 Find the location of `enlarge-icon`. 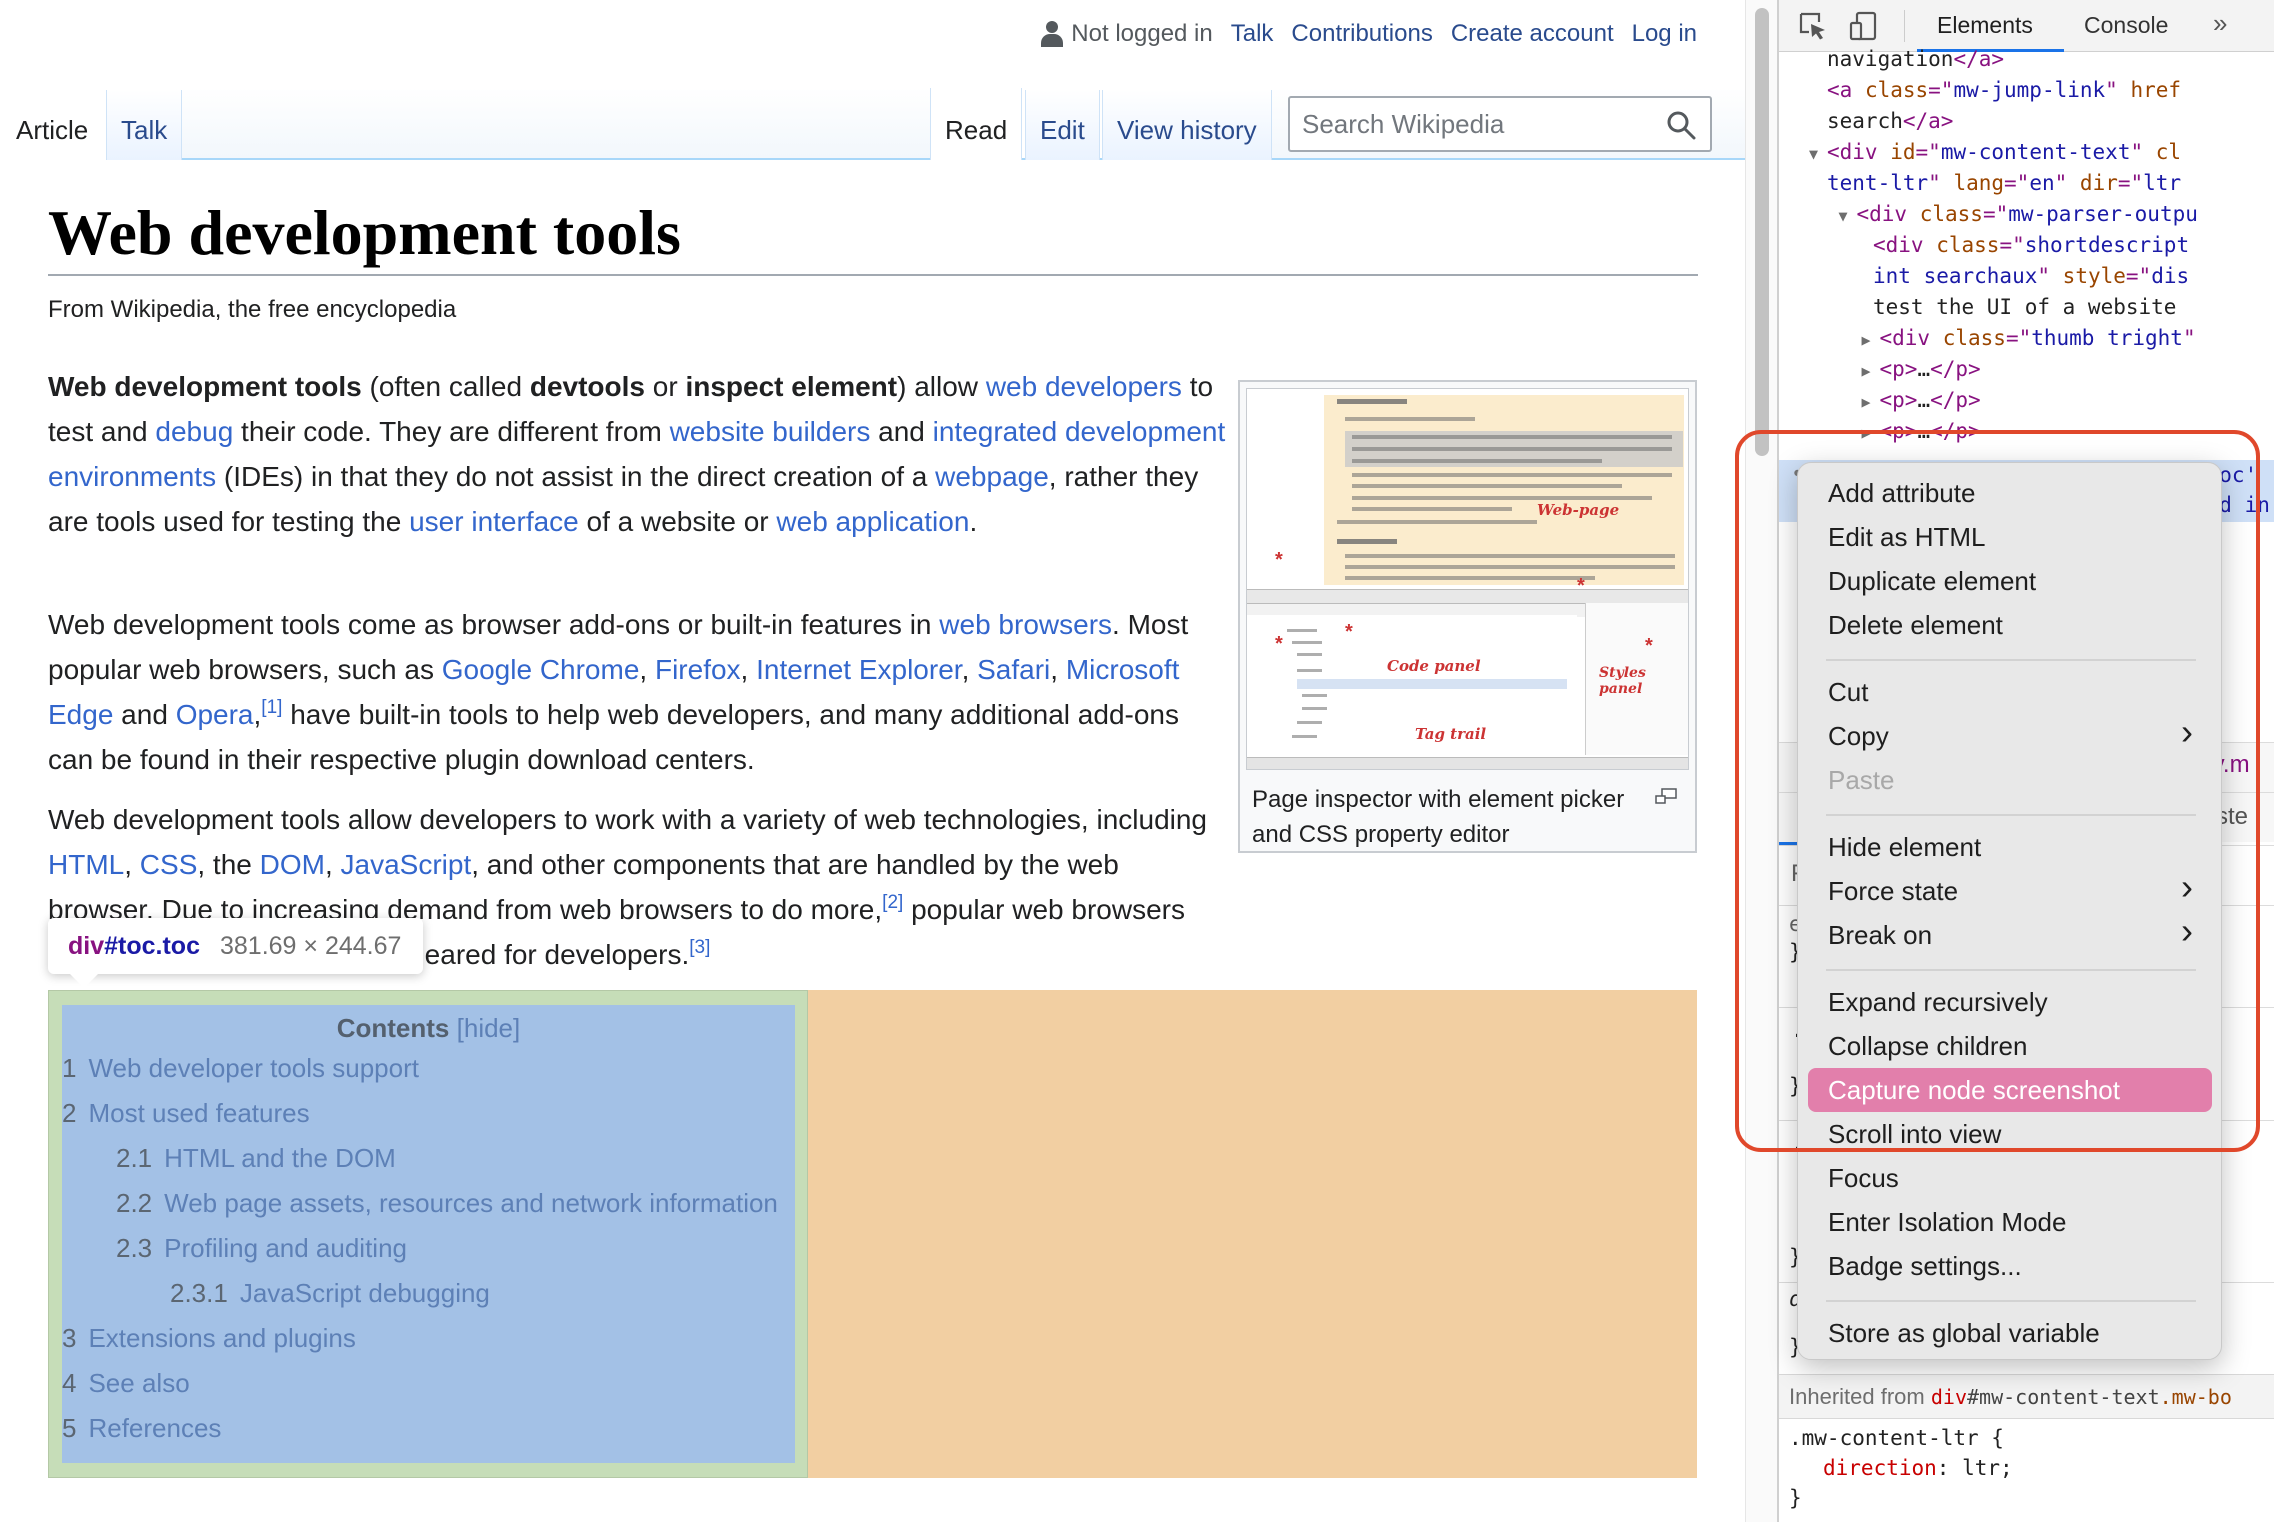

enlarge-icon is located at coordinates (1666, 796).